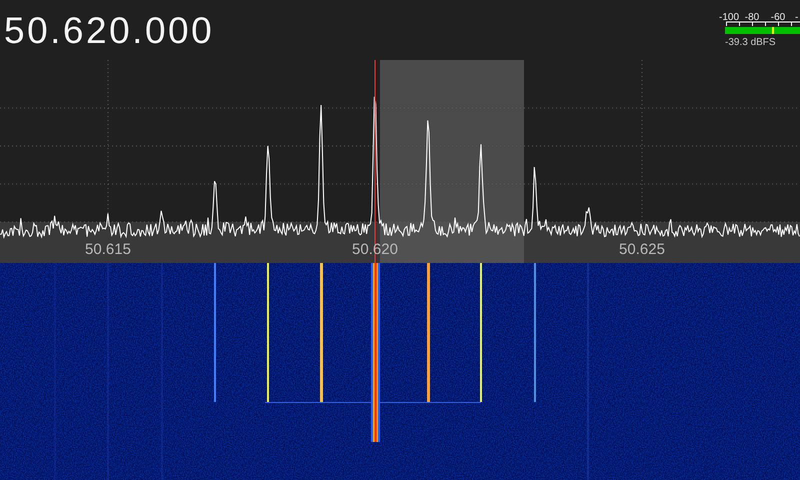  Describe the element at coordinates (752, 17) in the screenshot. I see `scale-label: -80` at that location.